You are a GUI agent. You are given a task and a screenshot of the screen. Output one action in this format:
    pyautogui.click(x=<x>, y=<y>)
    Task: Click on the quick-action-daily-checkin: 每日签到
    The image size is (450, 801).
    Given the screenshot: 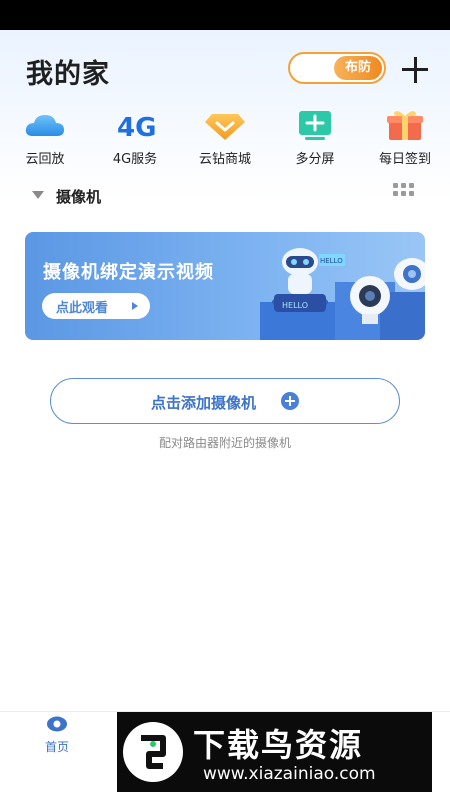 What is the action you would take?
    pyautogui.click(x=405, y=137)
    